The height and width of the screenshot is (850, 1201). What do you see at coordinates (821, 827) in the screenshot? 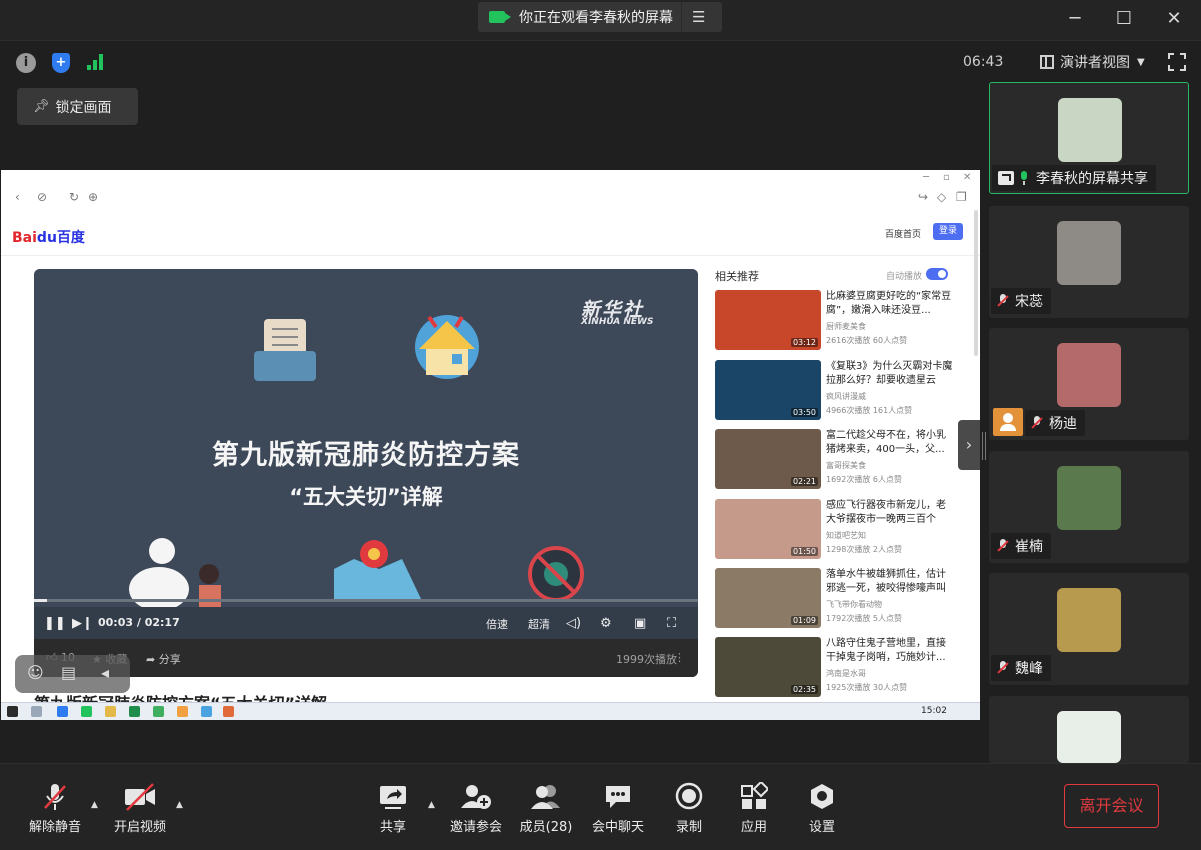
I see `settings-label: 设置` at bounding box center [821, 827].